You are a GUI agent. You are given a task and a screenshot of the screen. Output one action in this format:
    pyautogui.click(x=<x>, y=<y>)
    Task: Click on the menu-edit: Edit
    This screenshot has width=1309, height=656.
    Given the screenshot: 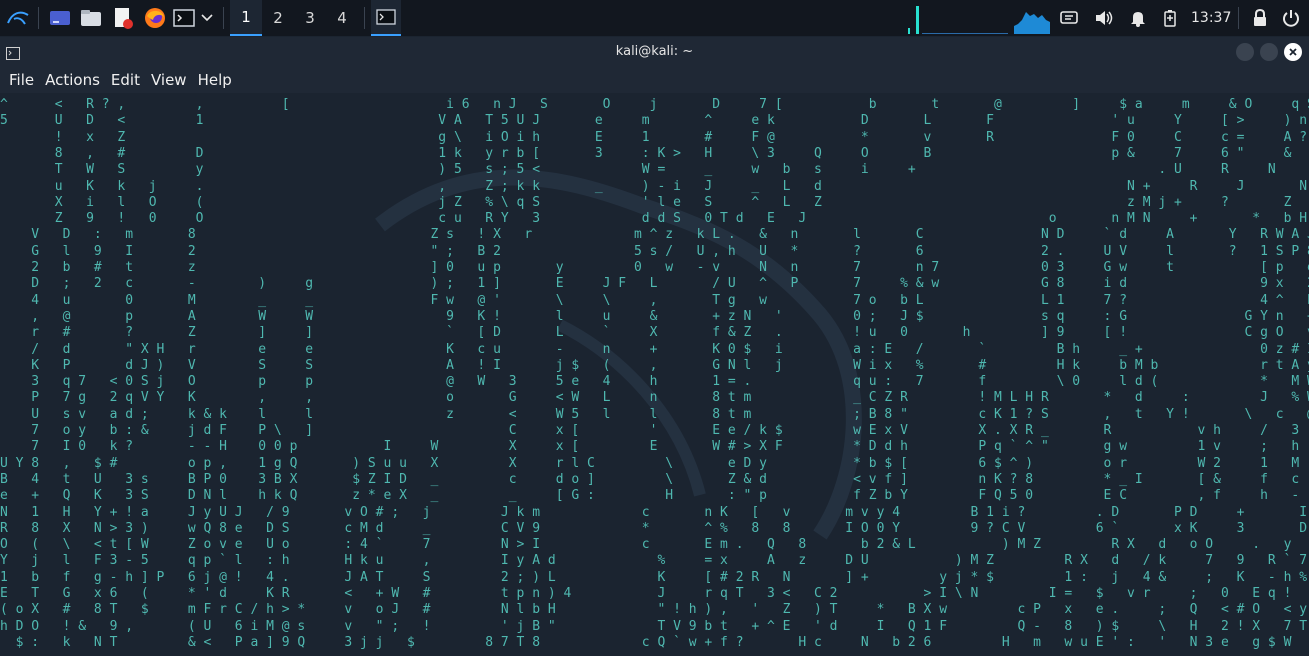 What is the action you would take?
    pyautogui.click(x=128, y=80)
    